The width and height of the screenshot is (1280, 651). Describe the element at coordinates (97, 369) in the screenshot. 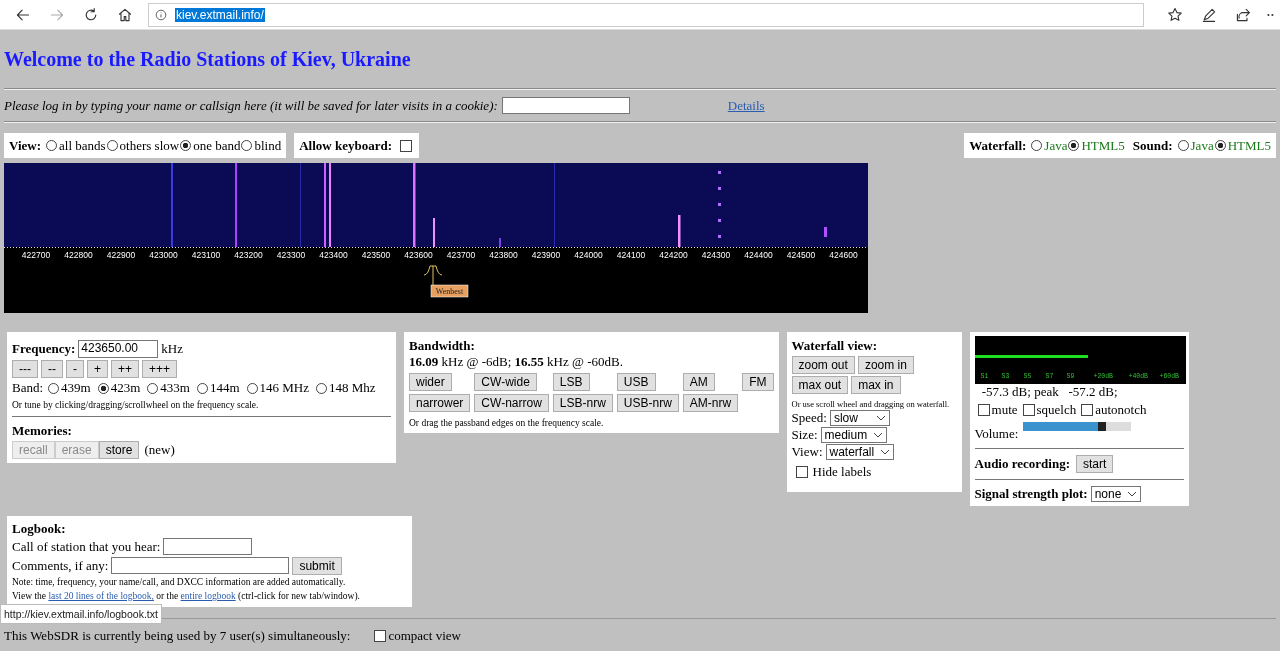

I see `step-button: +` at that location.